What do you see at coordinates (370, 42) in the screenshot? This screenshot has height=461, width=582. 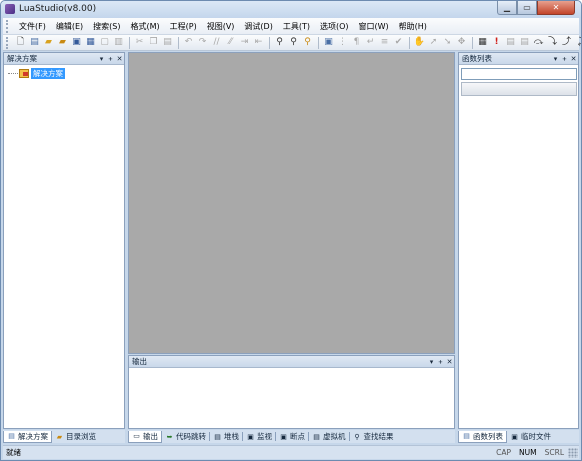 I see `wrap-icon: ↵` at bounding box center [370, 42].